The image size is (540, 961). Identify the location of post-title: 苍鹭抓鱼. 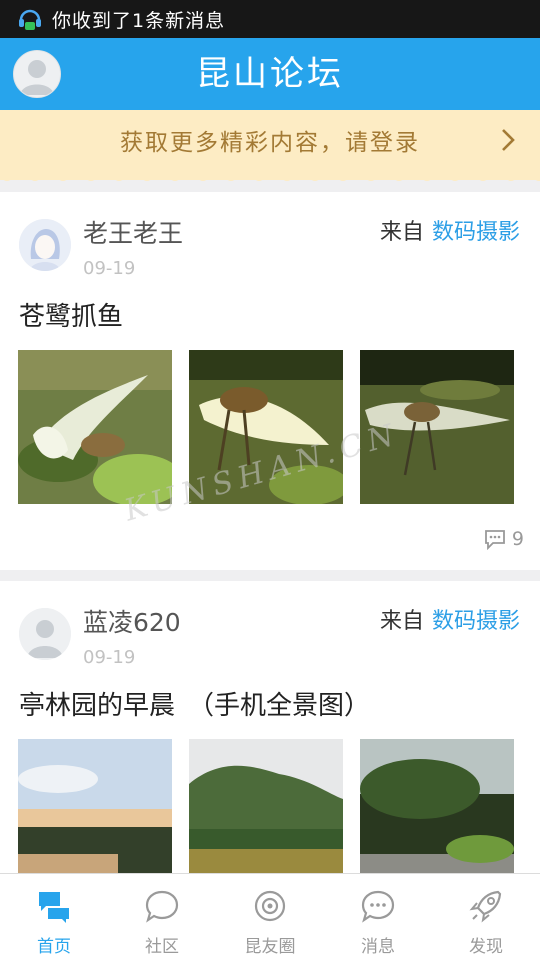
(71, 314).